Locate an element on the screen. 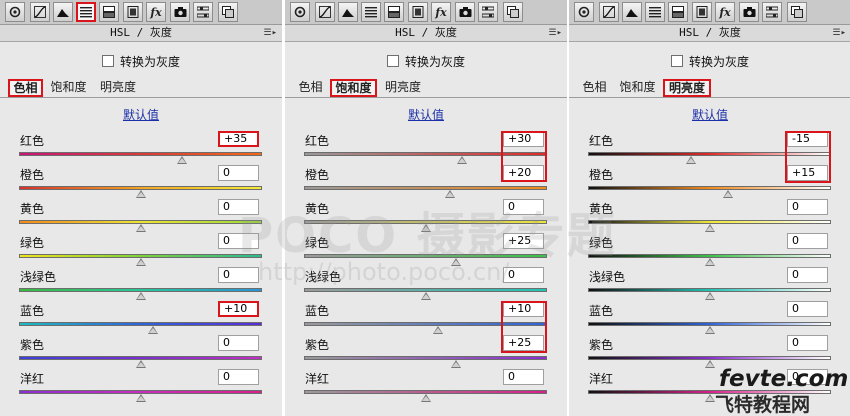  slider-value-field: +10 is located at coordinates (238, 309).